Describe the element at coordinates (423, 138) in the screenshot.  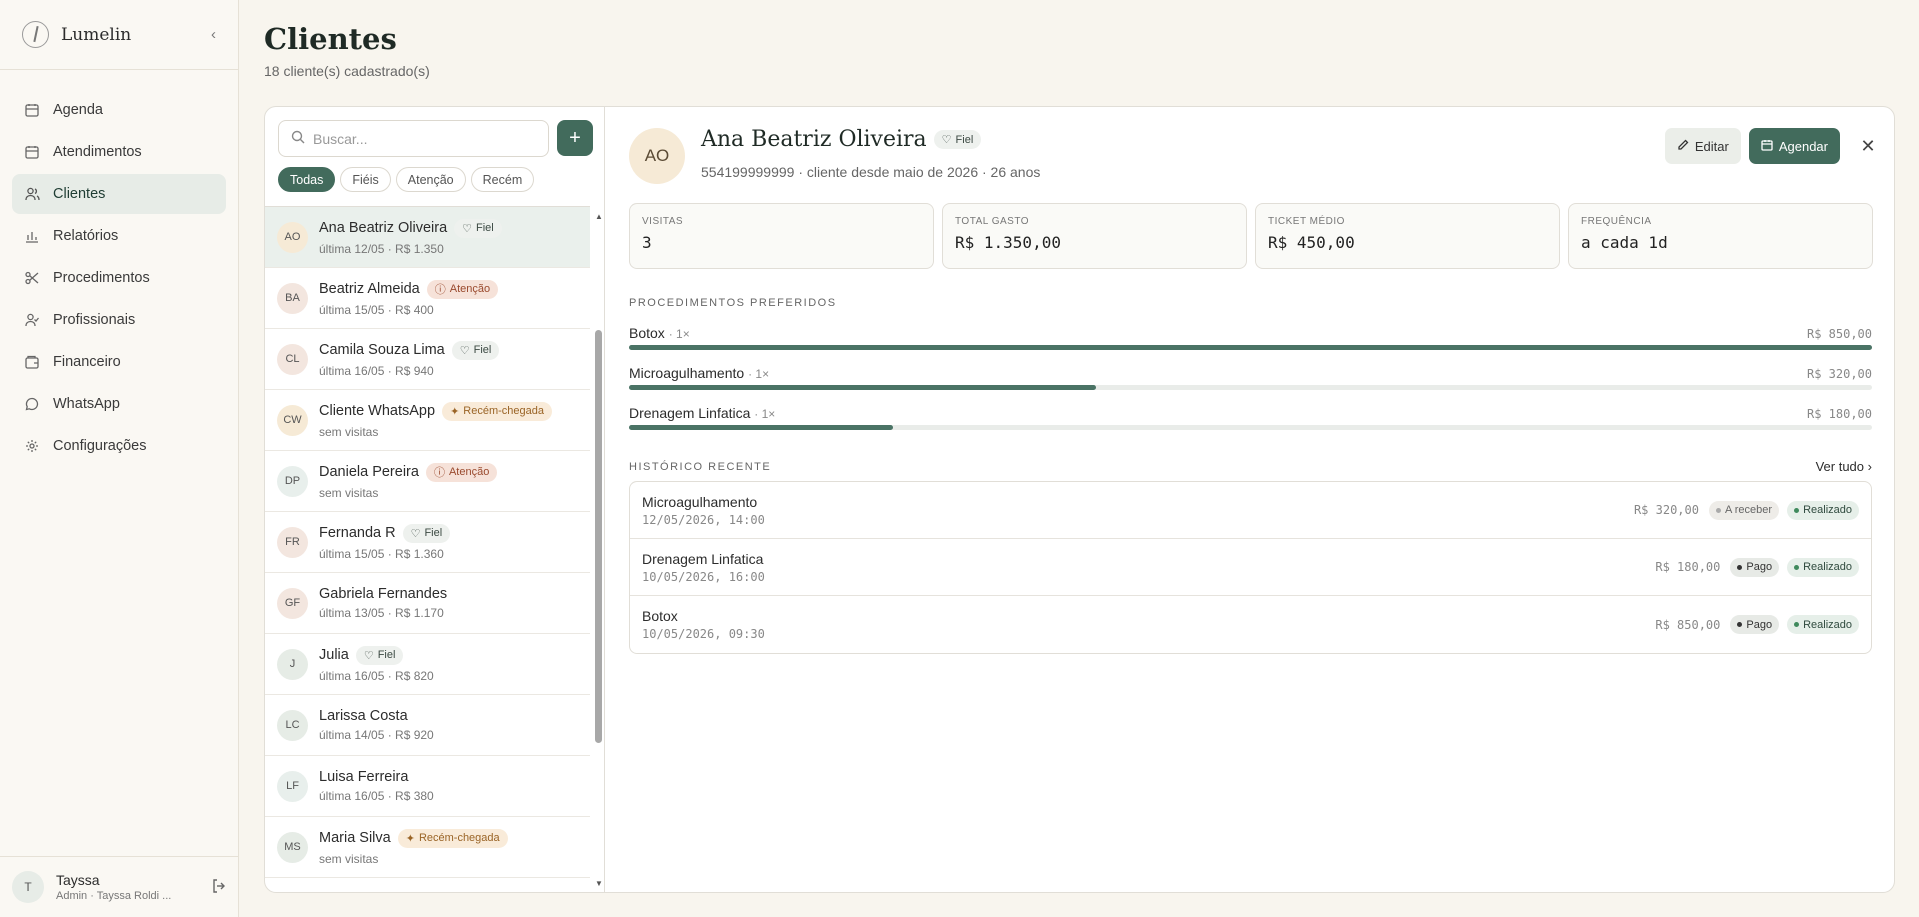
I see `search-input` at that location.